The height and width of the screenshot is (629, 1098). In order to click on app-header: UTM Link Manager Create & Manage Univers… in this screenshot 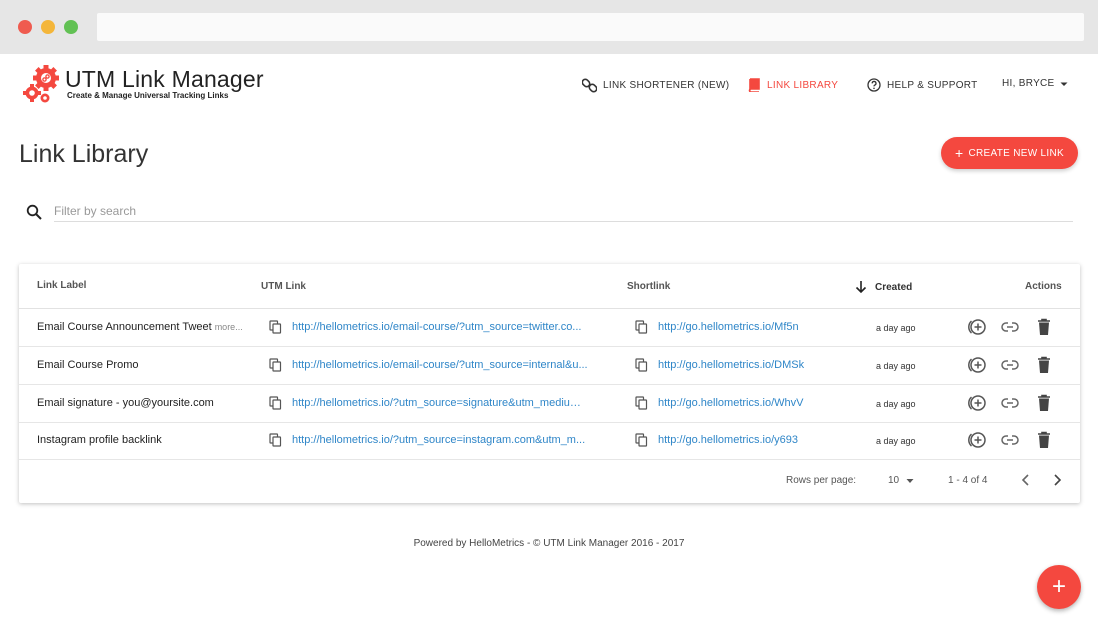, I will do `click(549, 86)`.